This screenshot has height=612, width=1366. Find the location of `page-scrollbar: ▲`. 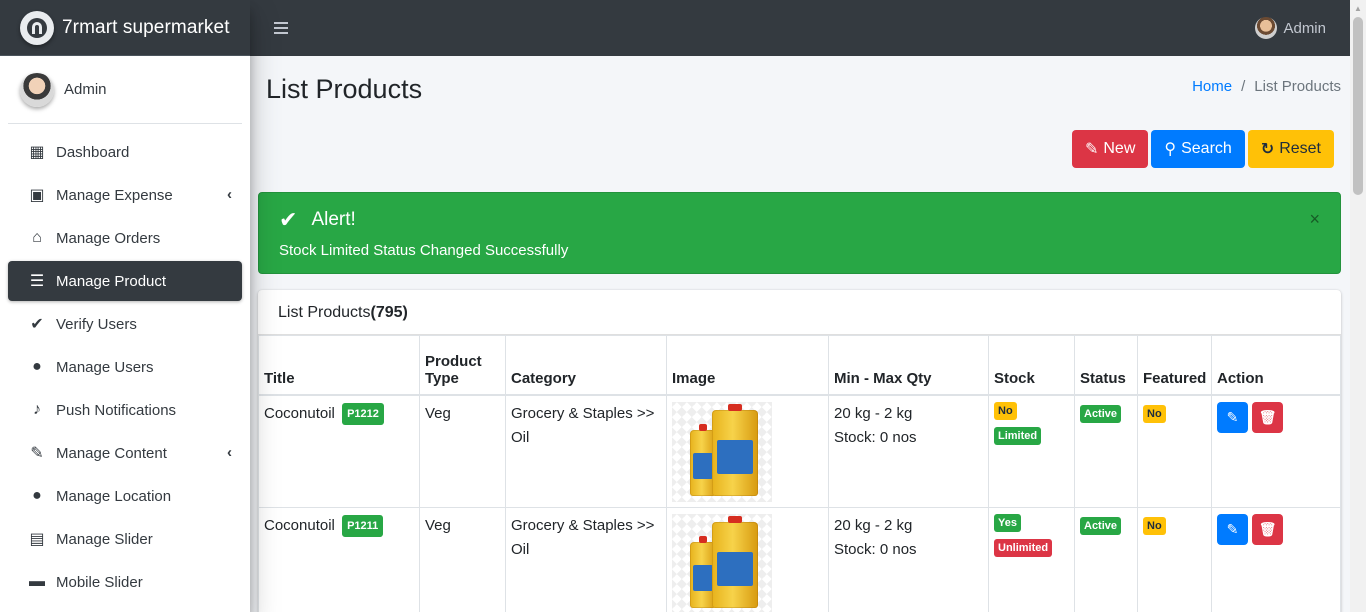

page-scrollbar: ▲ is located at coordinates (1358, 306).